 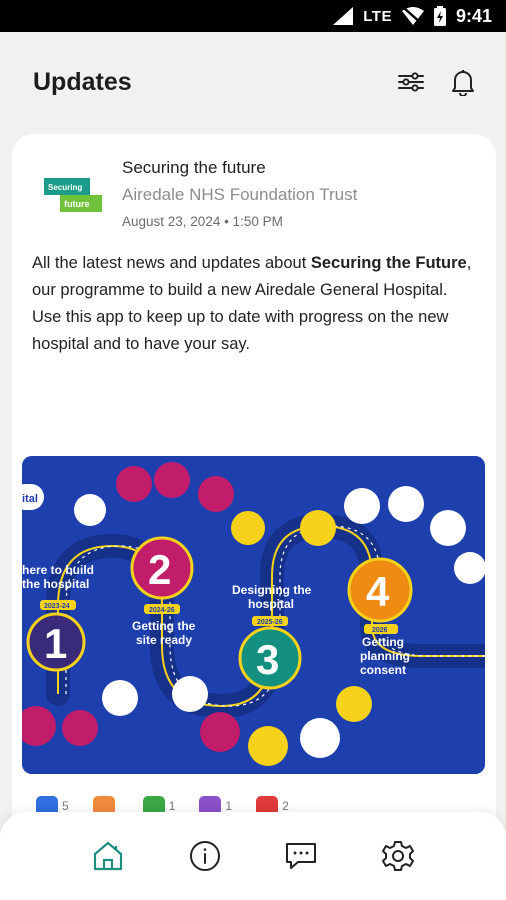 What do you see at coordinates (267, 659) in the screenshot?
I see `step-3-number: 3` at bounding box center [267, 659].